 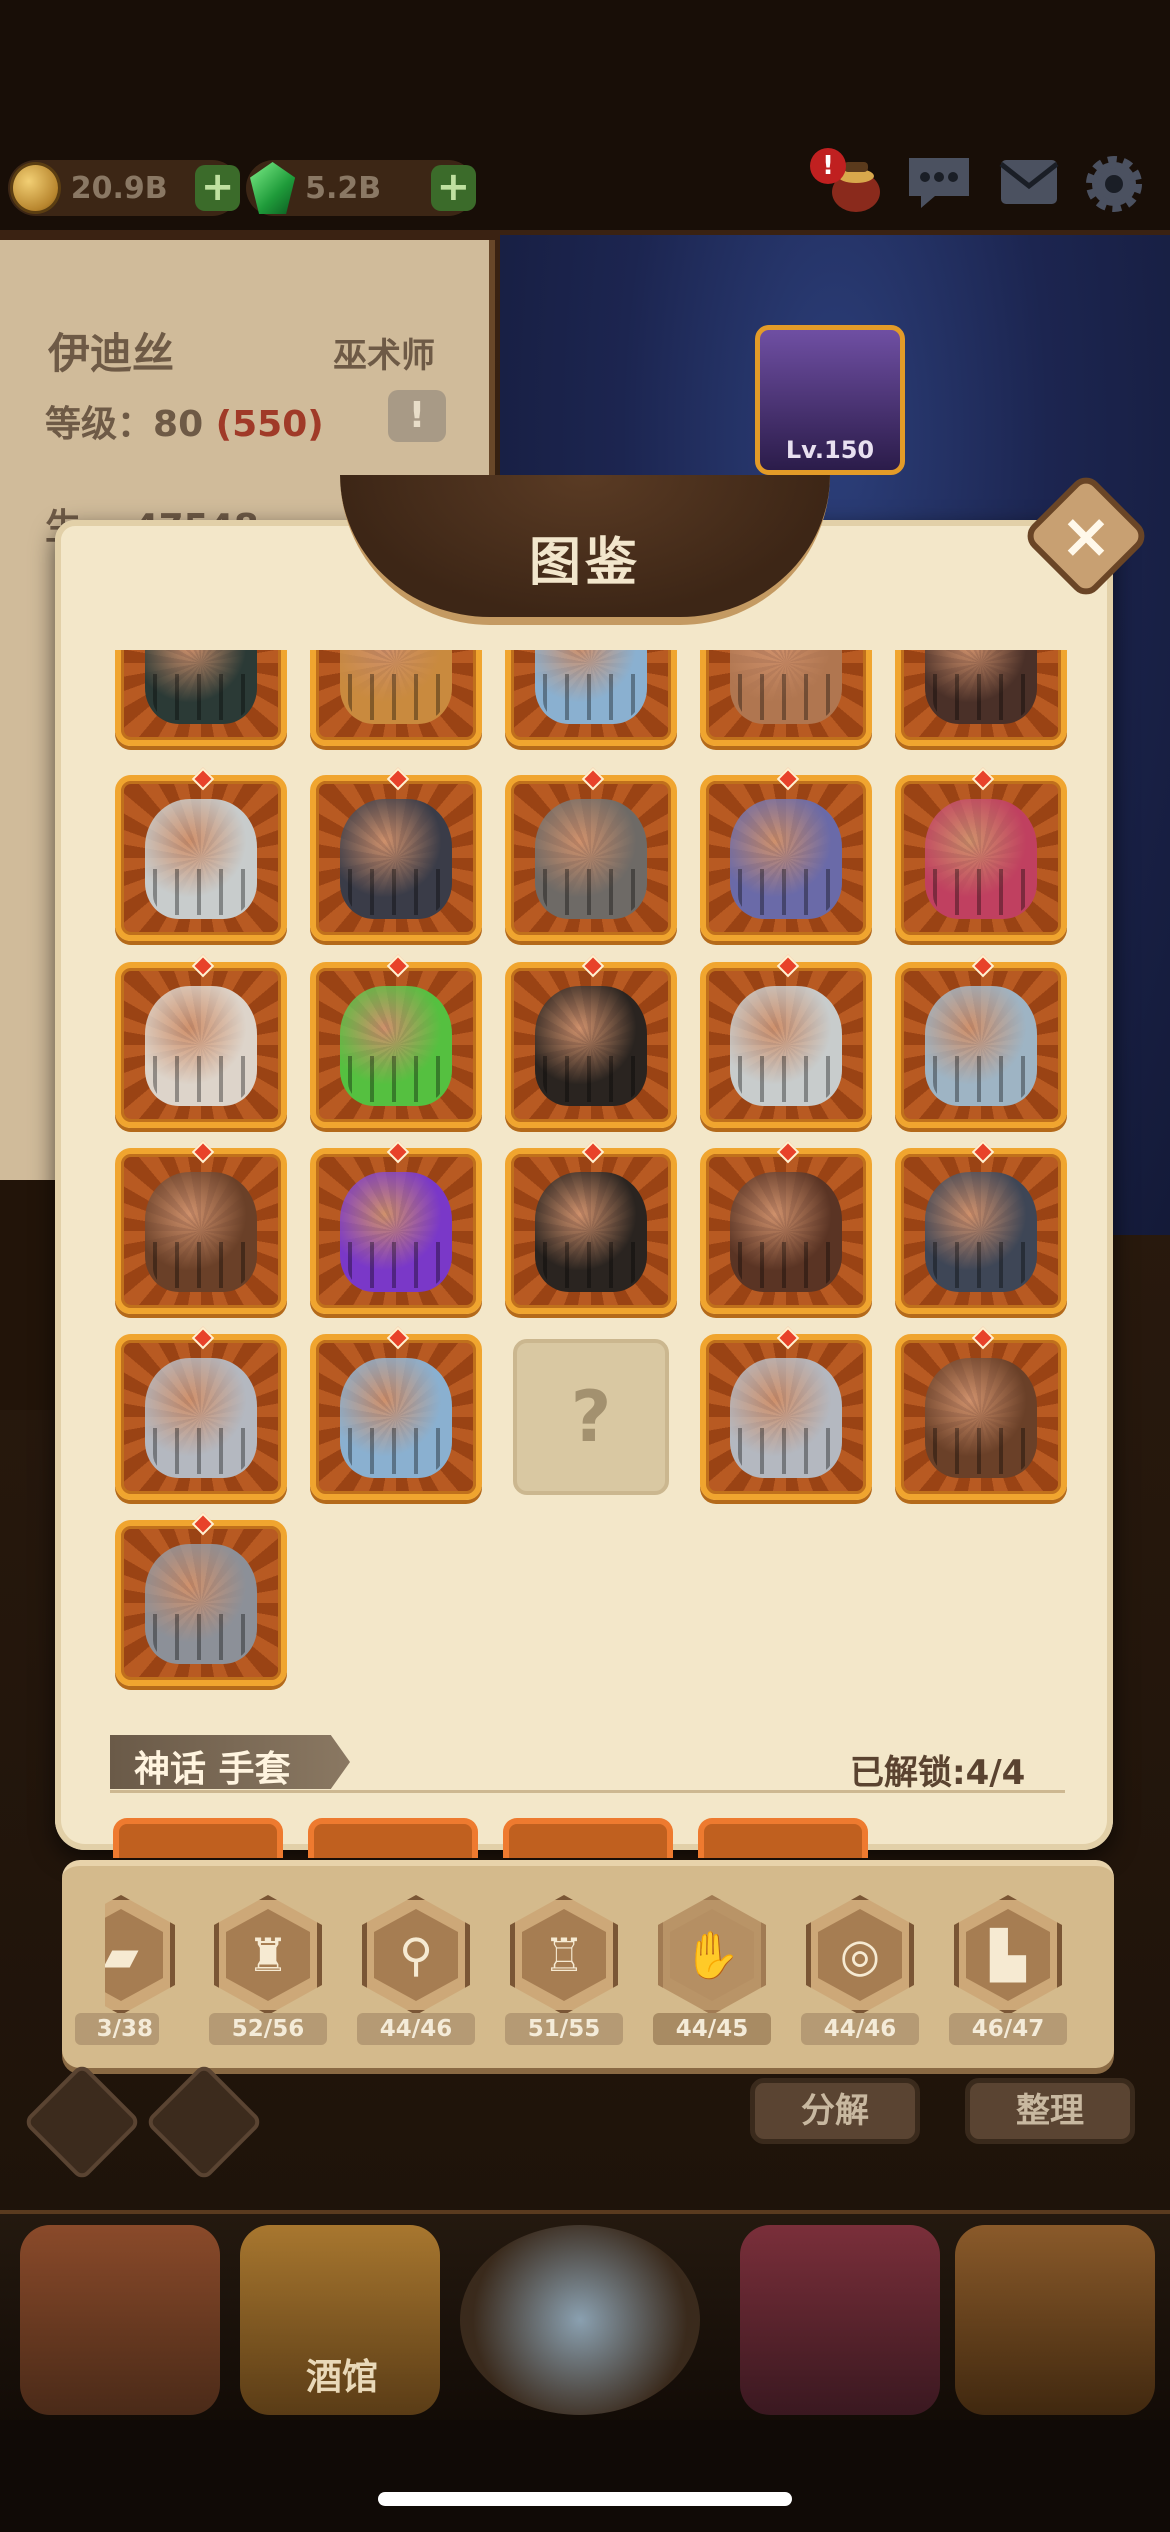 I want to click on gem-icon, so click(x=273, y=188).